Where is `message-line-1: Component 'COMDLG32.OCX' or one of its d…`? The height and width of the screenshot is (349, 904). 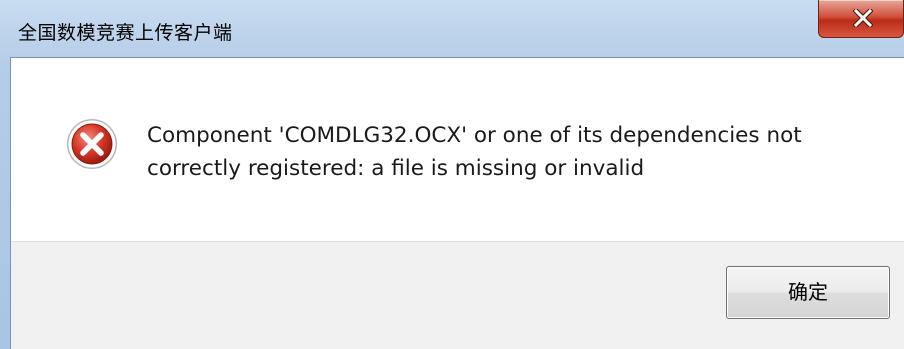 message-line-1: Component 'COMDLG32.OCX' or one of its d… is located at coordinates (474, 135).